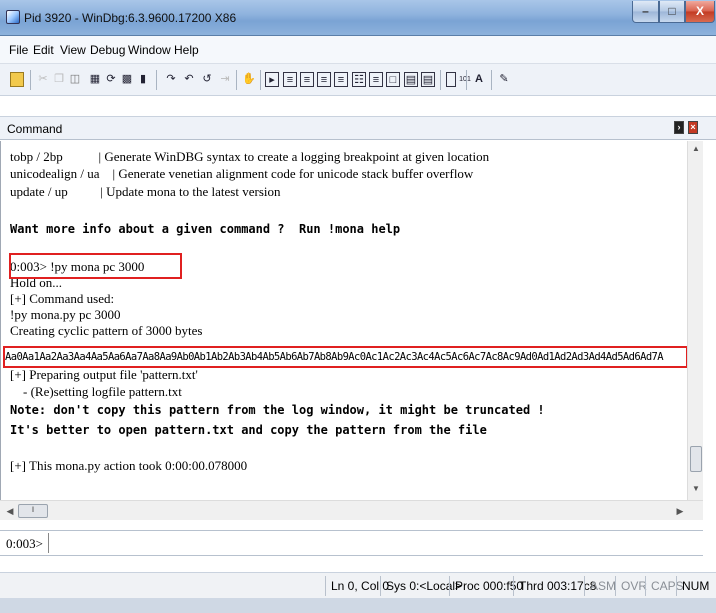 This screenshot has height=613, width=716. I want to click on options-icon: ✎, so click(504, 79).